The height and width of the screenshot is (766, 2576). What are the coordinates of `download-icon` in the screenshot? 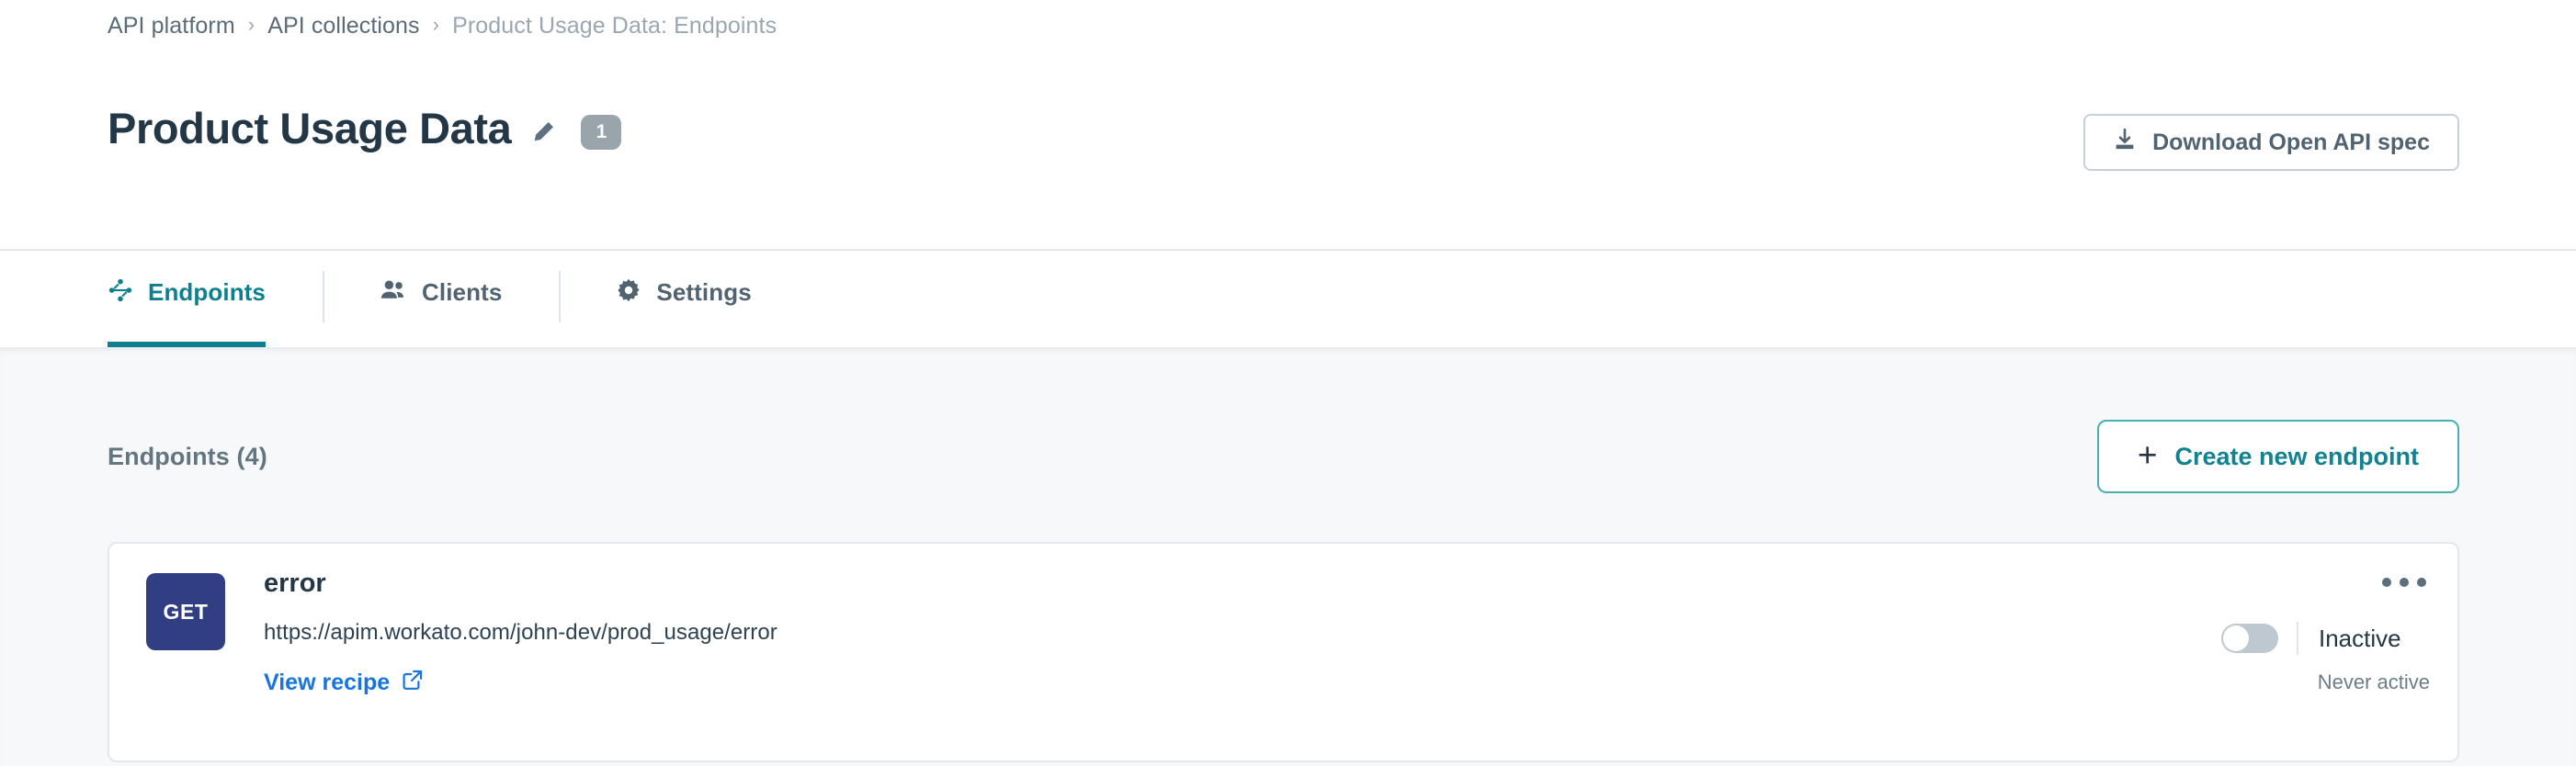 It's located at (2125, 143).